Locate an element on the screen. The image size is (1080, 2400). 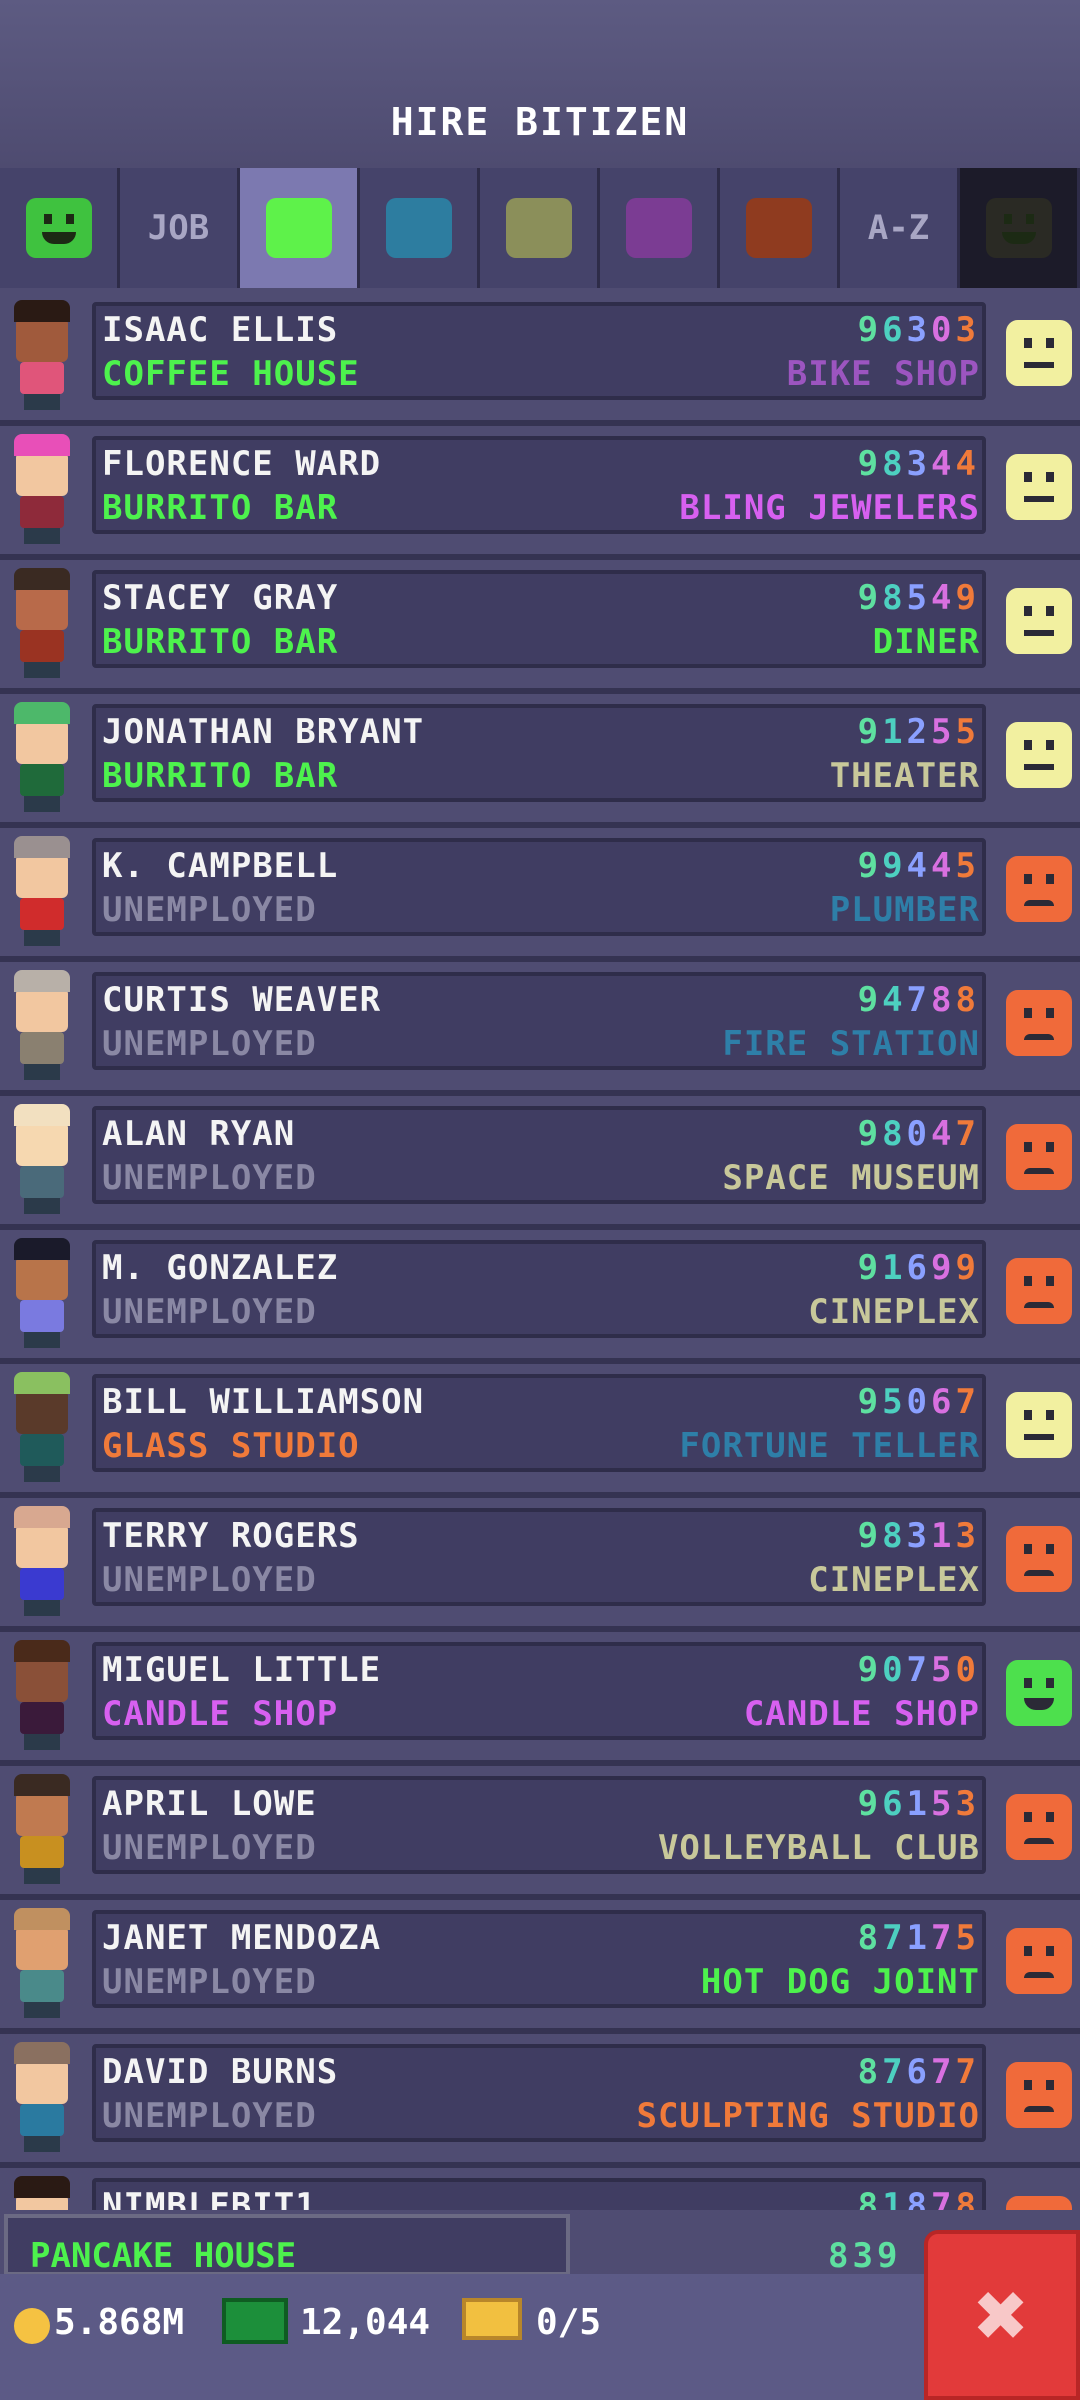
bitizen-name: ALAN RYAN is located at coordinates (199, 1134).